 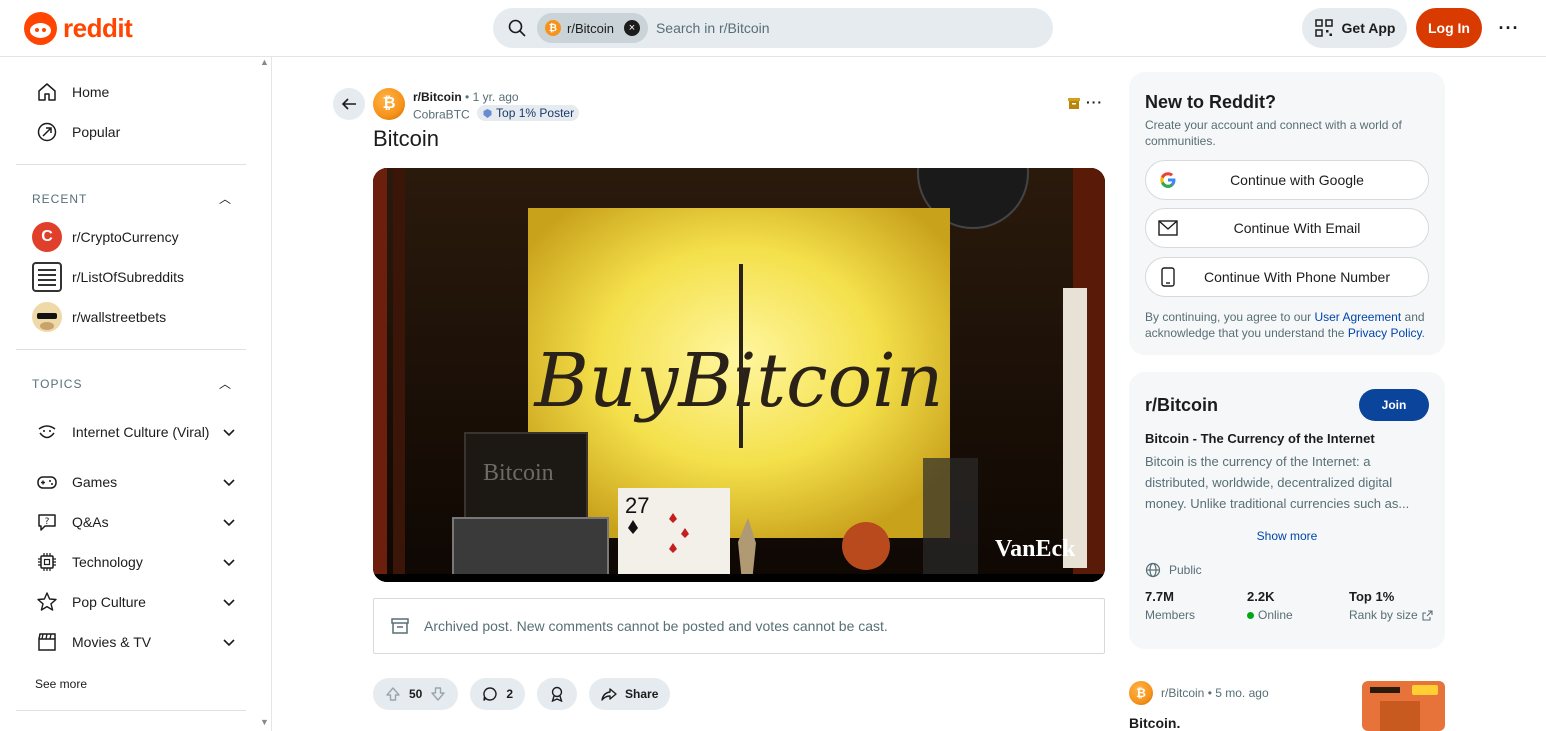 I want to click on google-icon, so click(x=1168, y=180).